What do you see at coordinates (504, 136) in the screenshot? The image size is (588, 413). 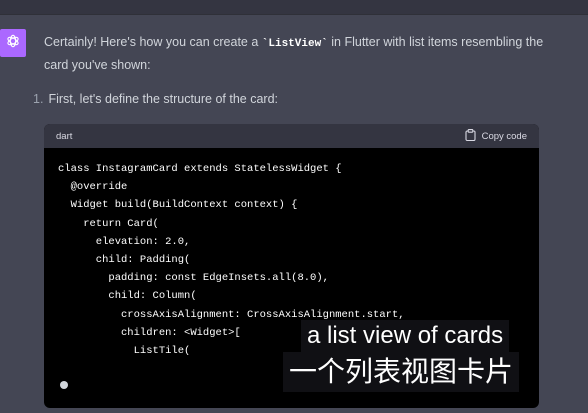 I see `copy-code-label: Copy code` at bounding box center [504, 136].